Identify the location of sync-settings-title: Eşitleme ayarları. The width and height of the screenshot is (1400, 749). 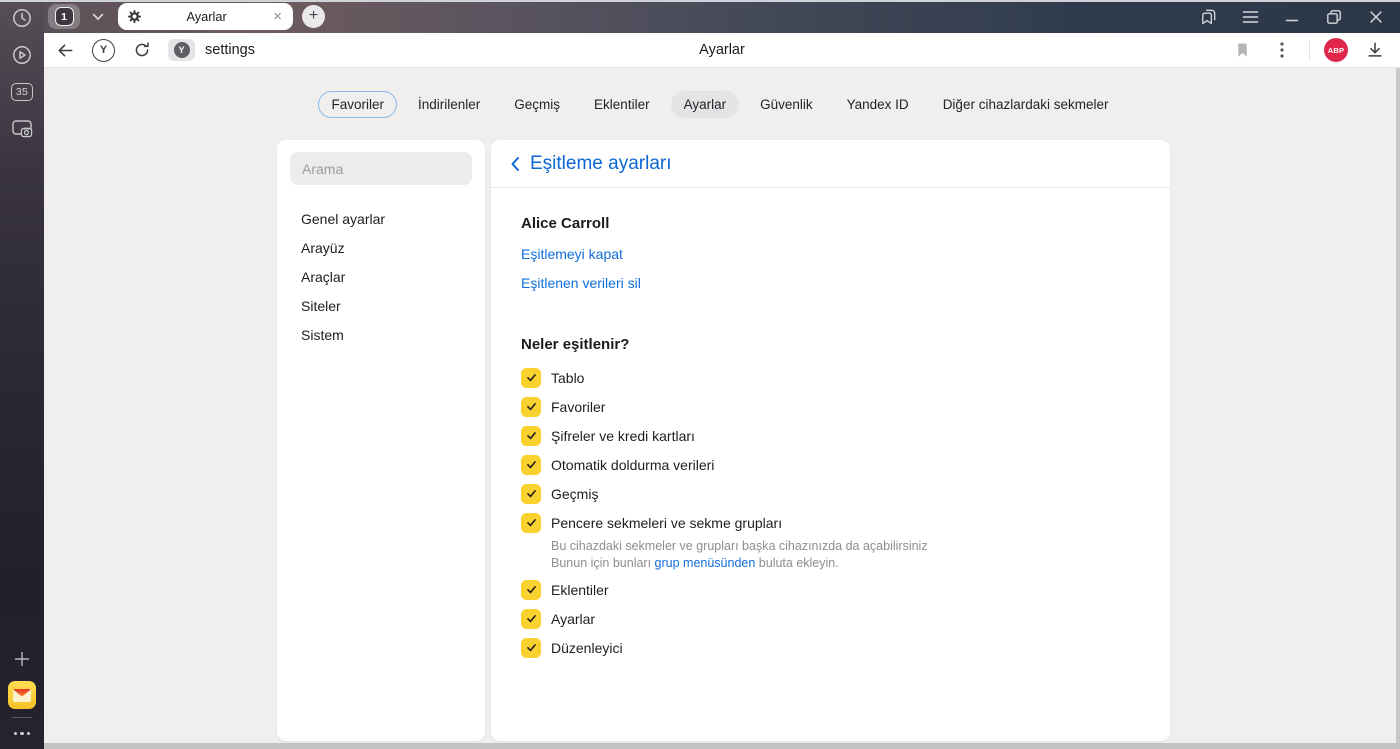
(601, 163).